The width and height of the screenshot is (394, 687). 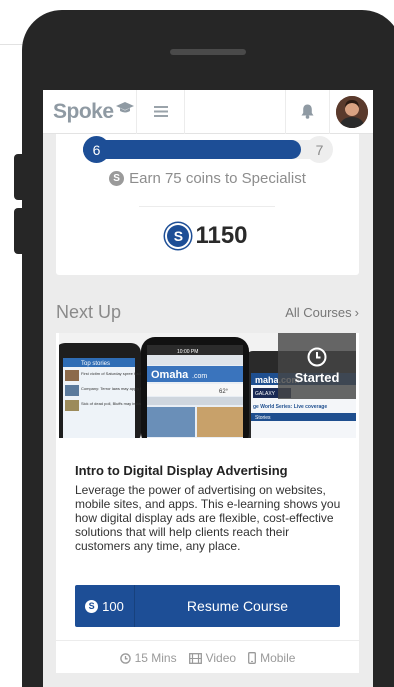 I want to click on all-courses-link: All Courses ›, so click(x=322, y=312).